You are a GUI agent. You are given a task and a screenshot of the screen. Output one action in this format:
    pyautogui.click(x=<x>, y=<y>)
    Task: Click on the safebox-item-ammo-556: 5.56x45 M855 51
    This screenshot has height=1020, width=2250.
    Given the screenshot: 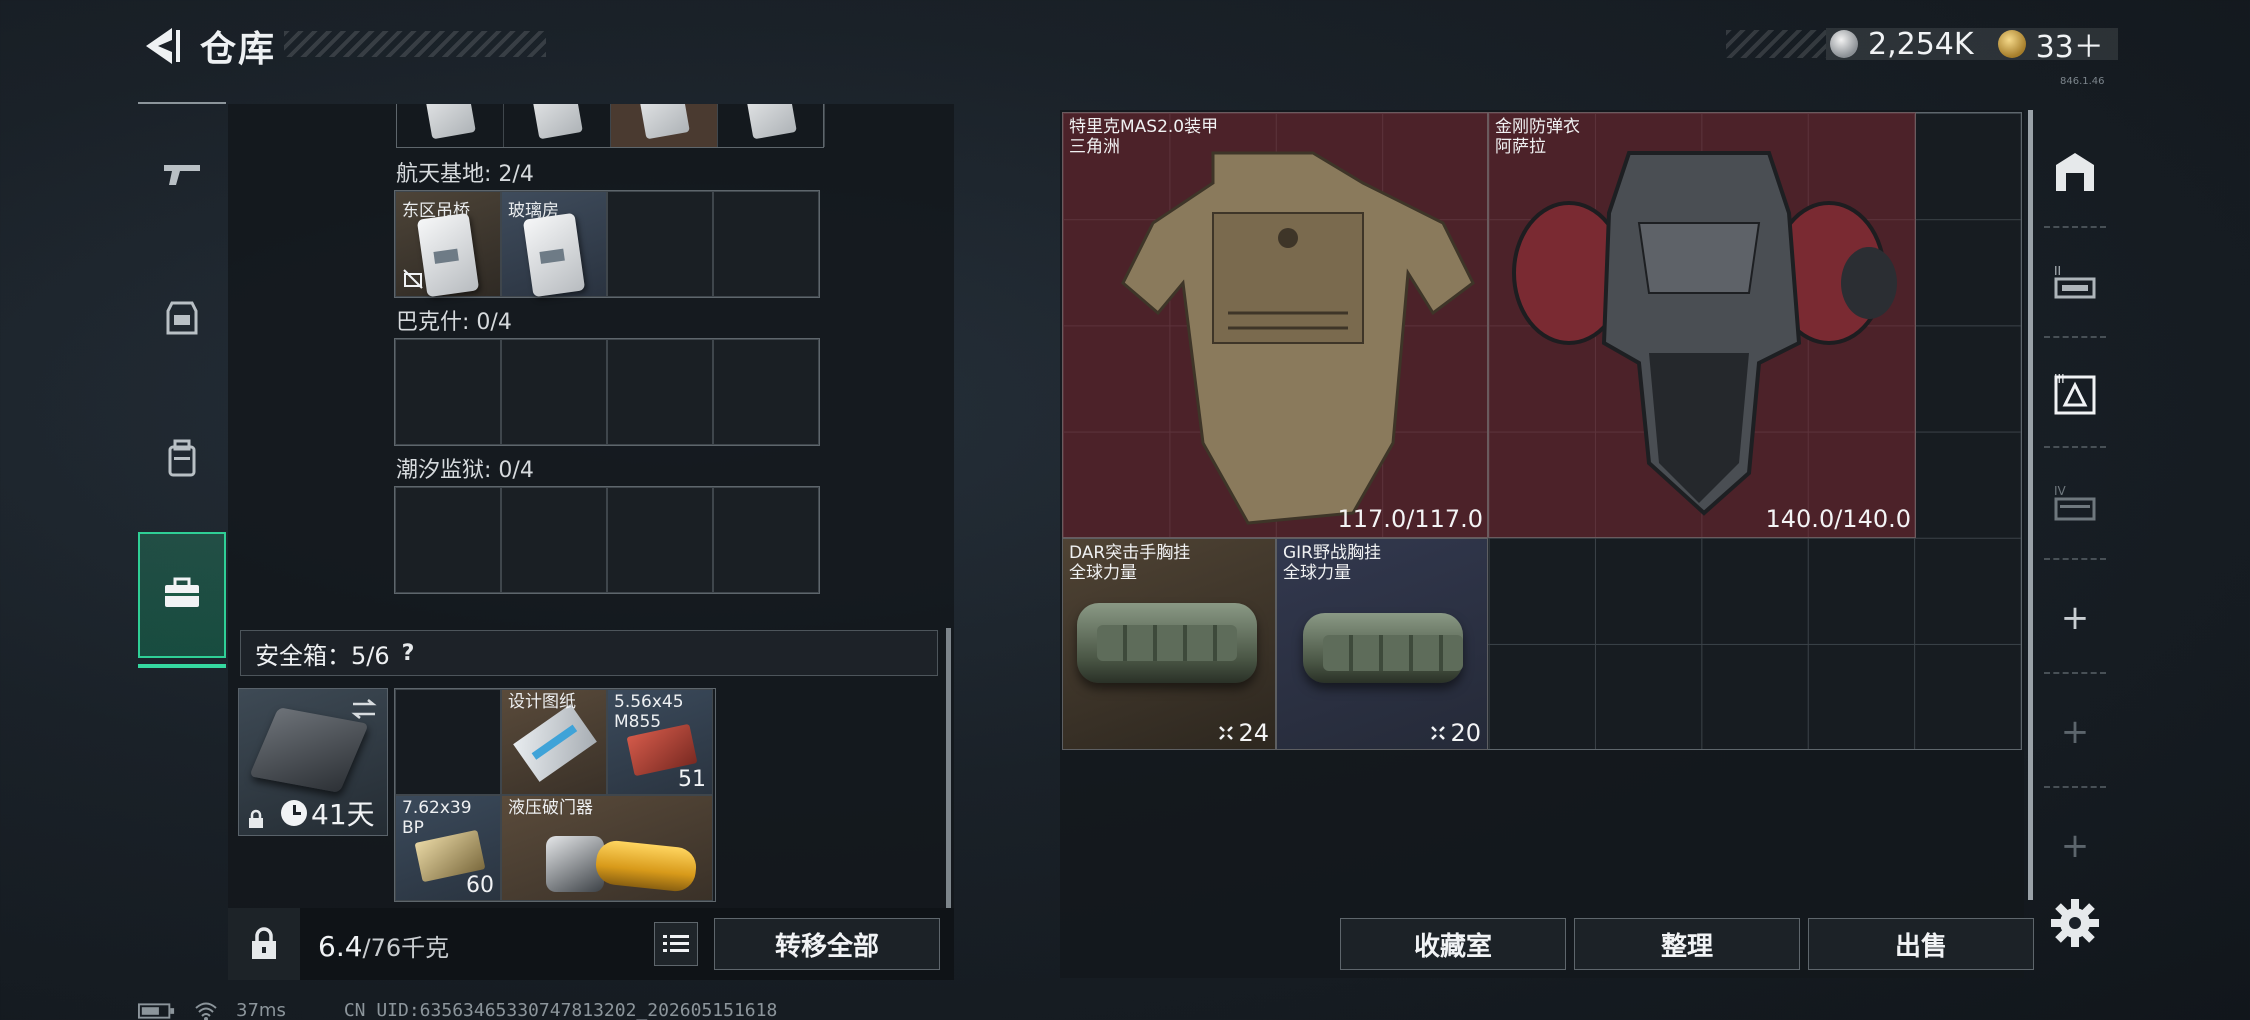 What is the action you would take?
    pyautogui.click(x=660, y=742)
    